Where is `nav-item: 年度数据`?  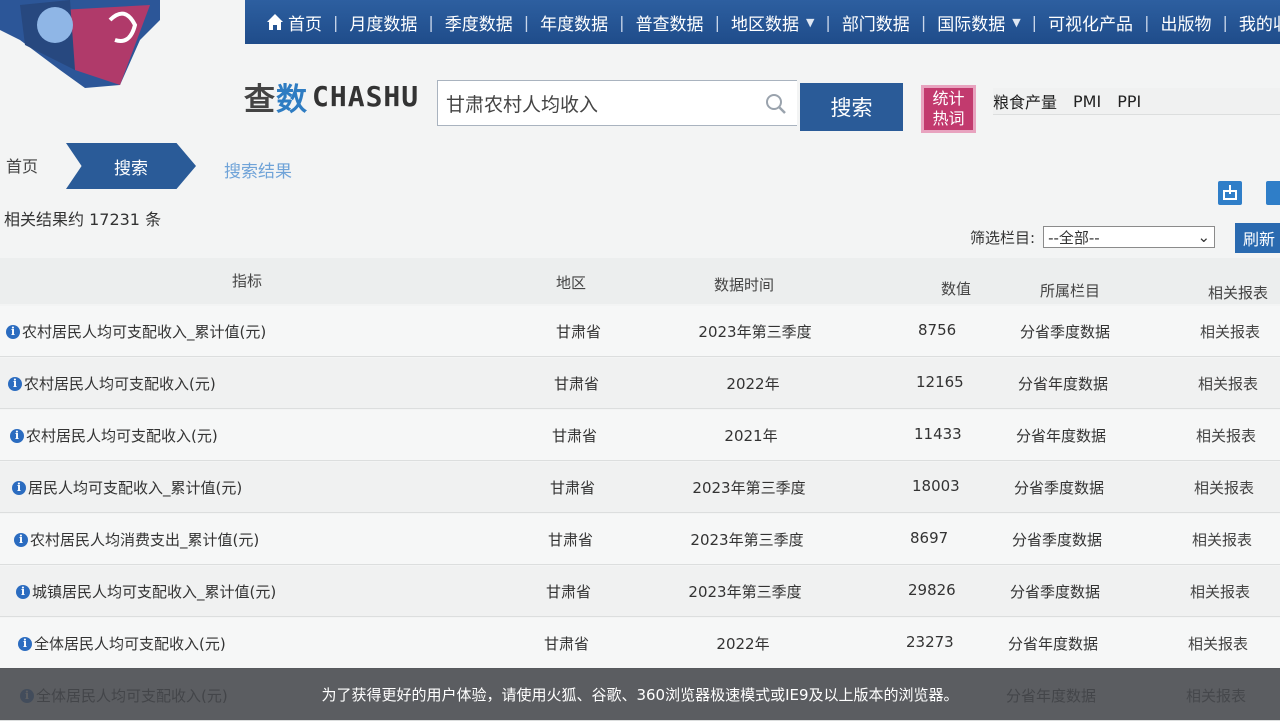 nav-item: 年度数据 is located at coordinates (574, 22).